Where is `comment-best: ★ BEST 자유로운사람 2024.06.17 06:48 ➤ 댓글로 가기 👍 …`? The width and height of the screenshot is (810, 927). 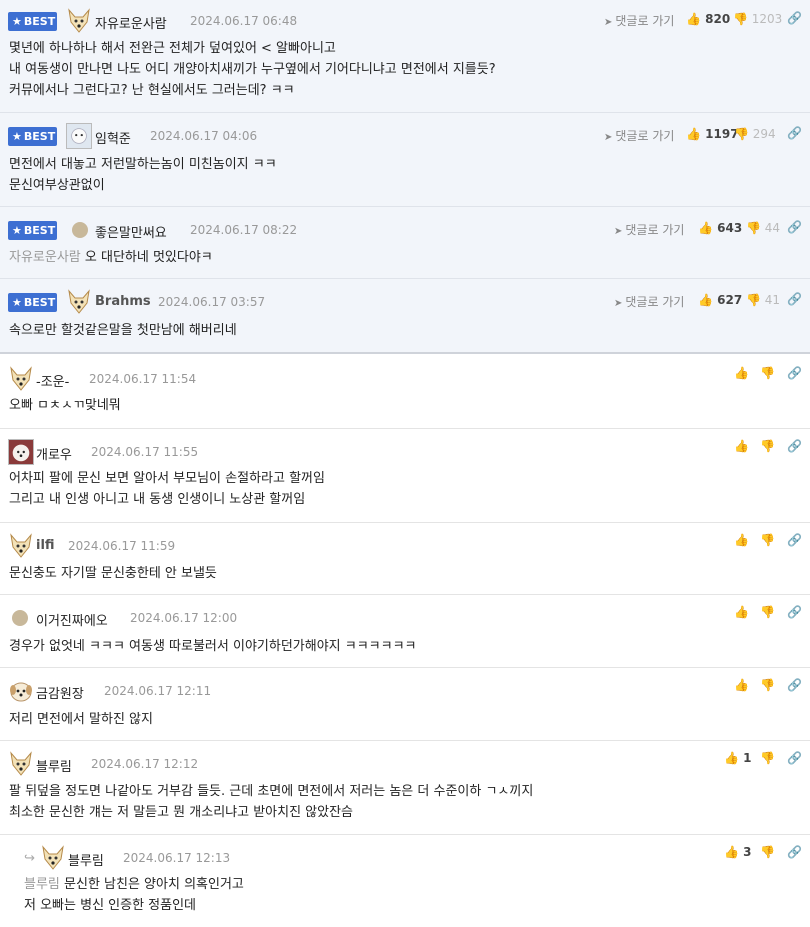
comment-best: ★ BEST 자유로운사람 2024.06.17 06:48 ➤ 댓글로 가기 👍 … is located at coordinates (405, 56).